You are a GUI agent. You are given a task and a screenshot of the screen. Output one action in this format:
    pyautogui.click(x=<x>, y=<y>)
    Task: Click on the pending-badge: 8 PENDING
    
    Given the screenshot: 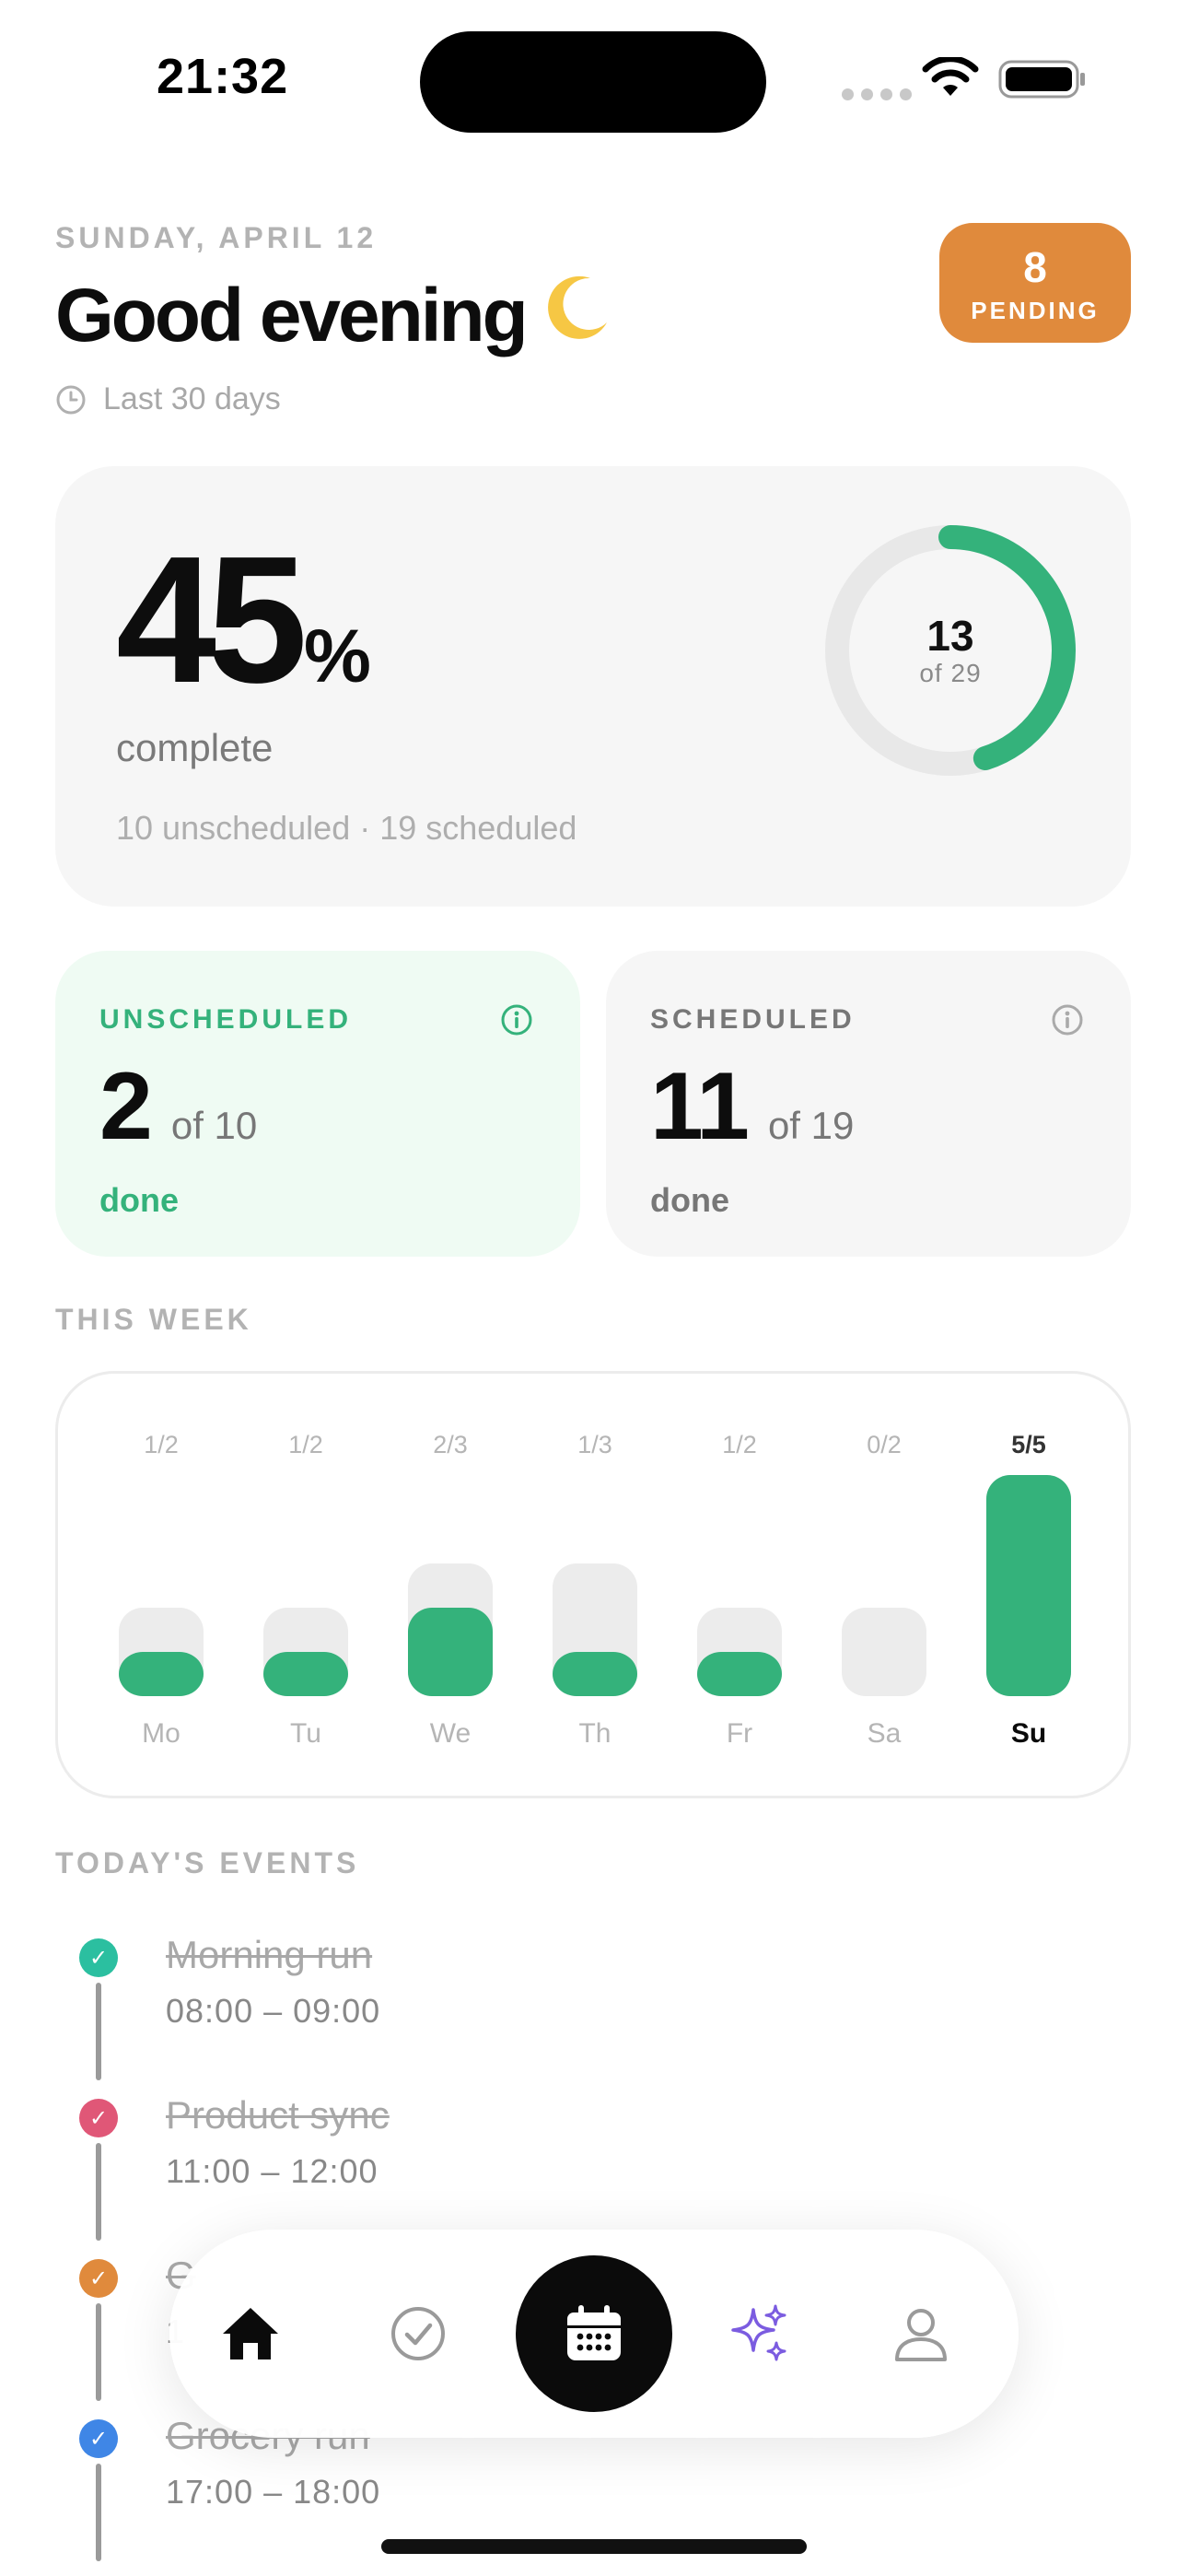 What is the action you would take?
    pyautogui.click(x=1035, y=283)
    